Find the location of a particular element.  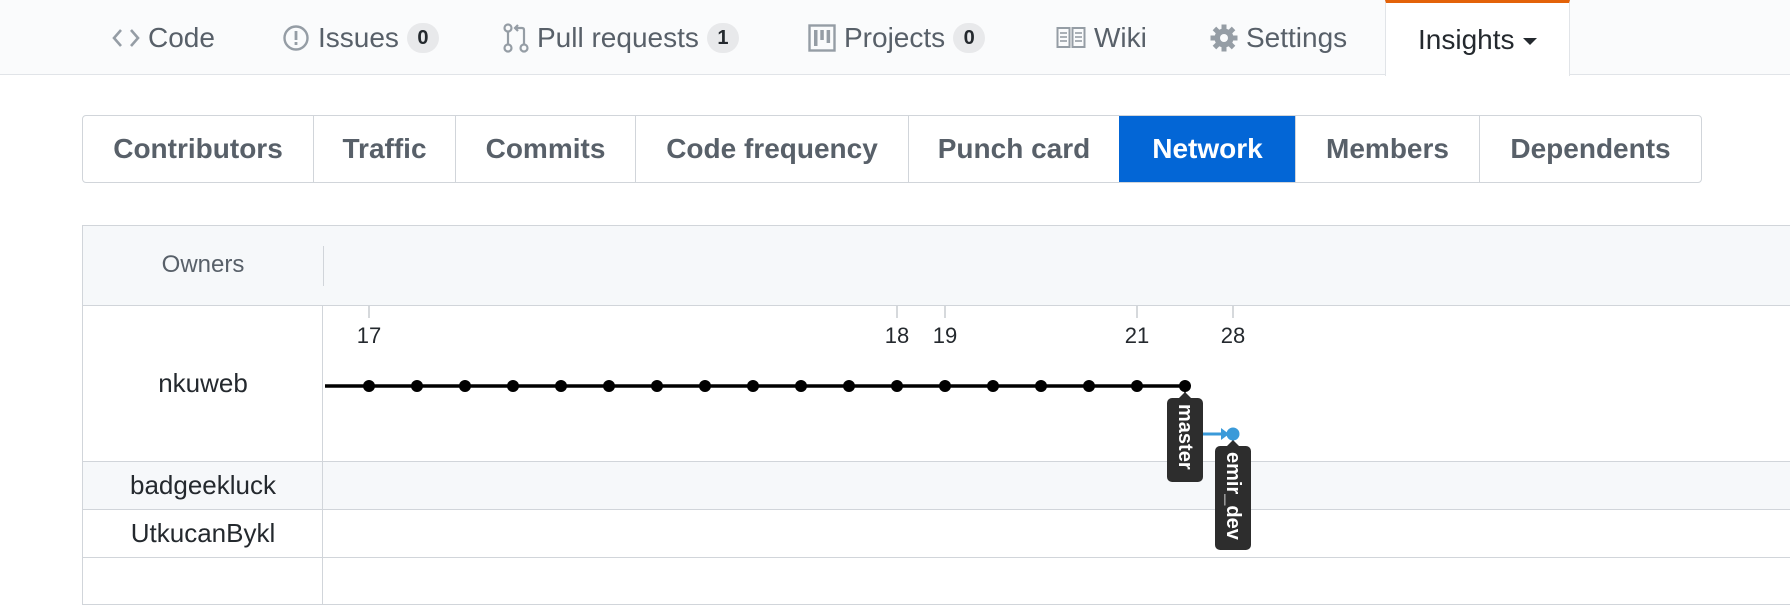

subnav-contributors: Contributors is located at coordinates (198, 149).